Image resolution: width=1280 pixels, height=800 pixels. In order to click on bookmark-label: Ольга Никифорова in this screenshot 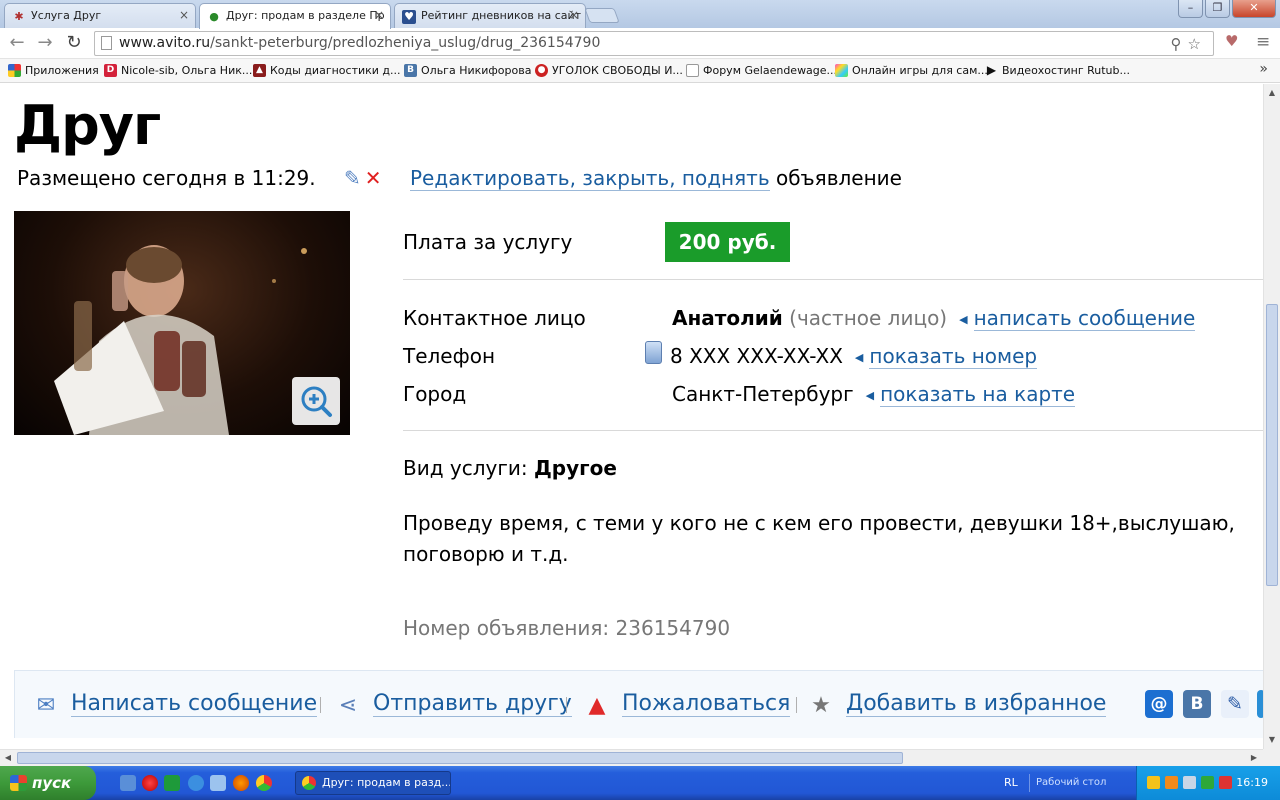, I will do `click(476, 70)`.